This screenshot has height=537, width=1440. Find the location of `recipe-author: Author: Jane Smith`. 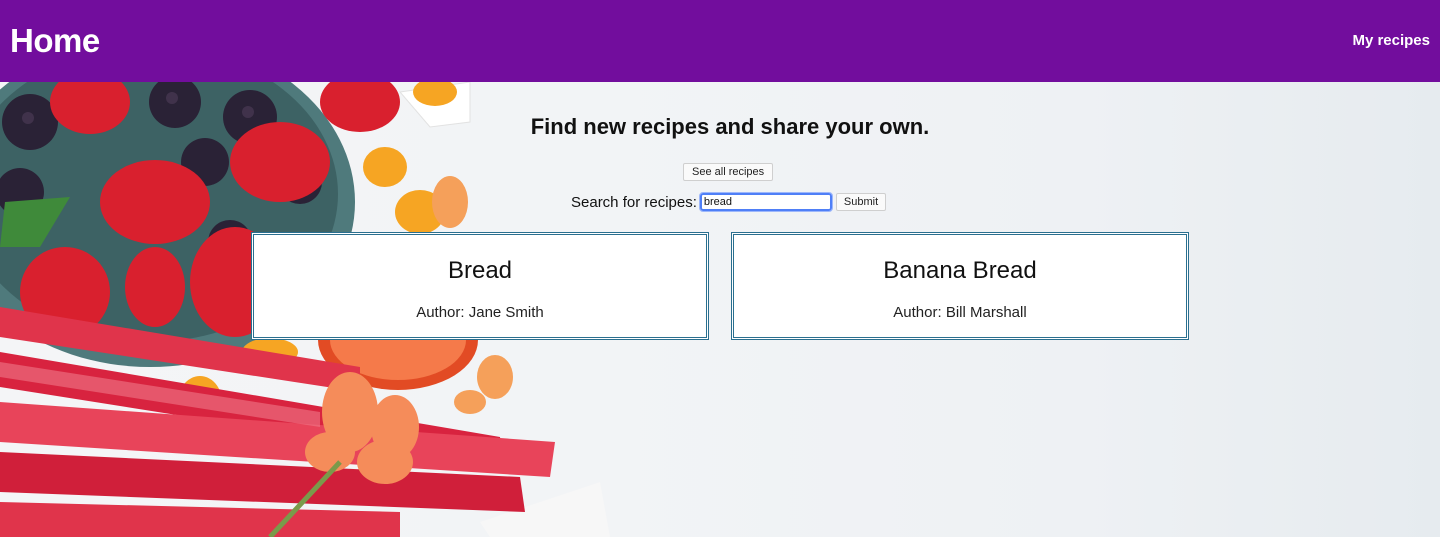

recipe-author: Author: Jane Smith is located at coordinates (480, 312).